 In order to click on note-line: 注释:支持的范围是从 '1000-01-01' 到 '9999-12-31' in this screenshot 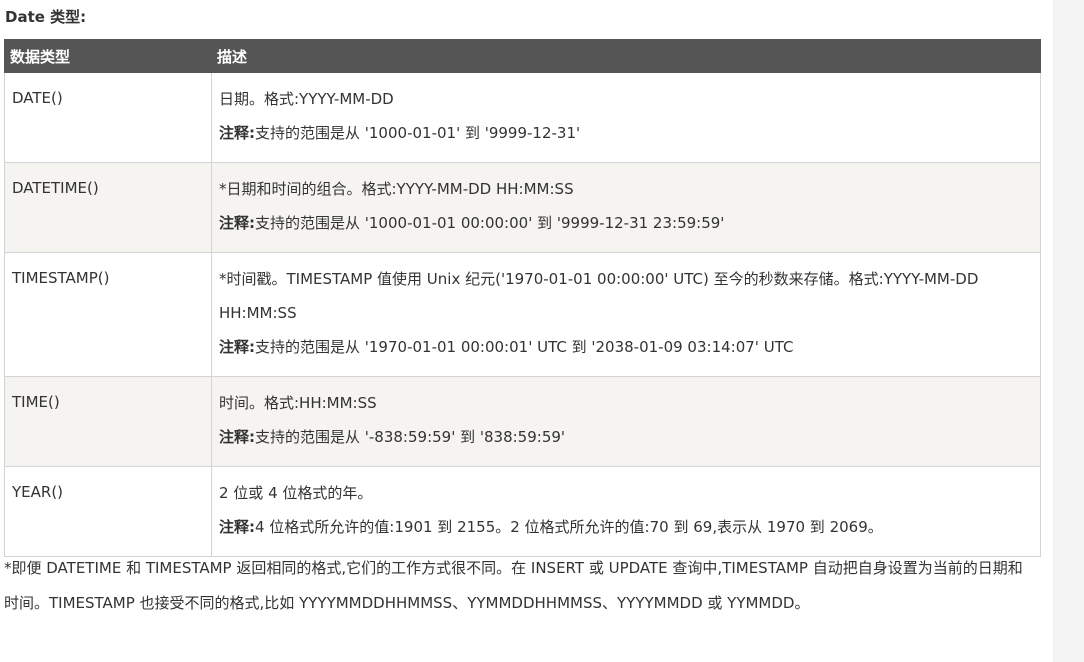, I will do `click(626, 133)`.